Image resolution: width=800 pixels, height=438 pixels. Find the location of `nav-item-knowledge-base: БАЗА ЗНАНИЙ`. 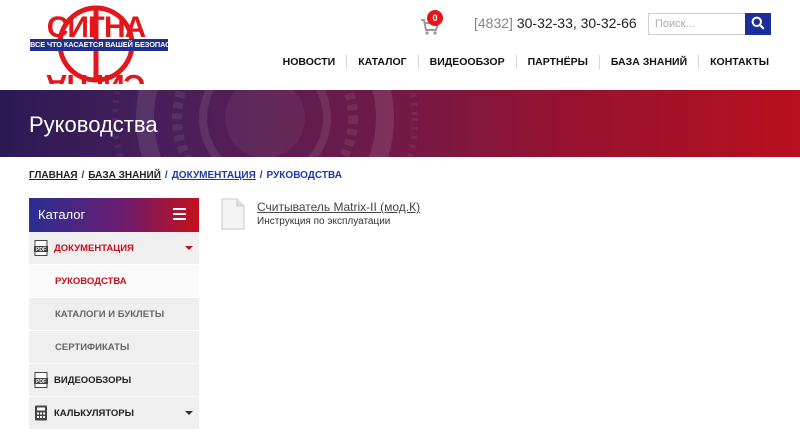

nav-item-knowledge-base: БАЗА ЗНАНИЙ is located at coordinates (648, 62).